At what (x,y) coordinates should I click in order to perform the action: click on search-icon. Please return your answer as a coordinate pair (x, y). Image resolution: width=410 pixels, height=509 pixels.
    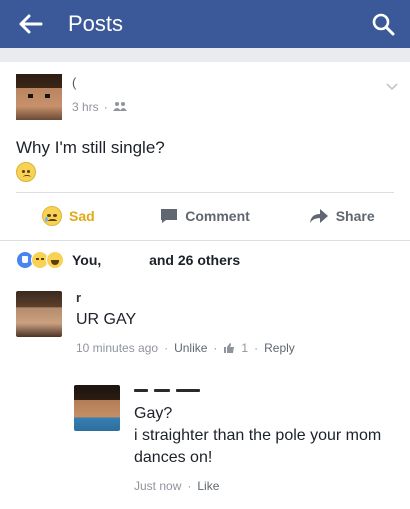
    Looking at the image, I should click on (383, 24).